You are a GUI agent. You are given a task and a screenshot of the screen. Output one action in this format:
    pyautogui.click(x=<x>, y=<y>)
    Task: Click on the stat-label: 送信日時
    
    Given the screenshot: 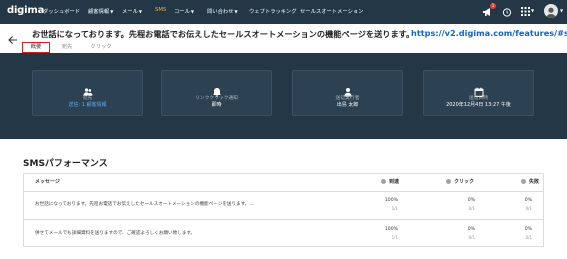 What is the action you would take?
    pyautogui.click(x=478, y=98)
    